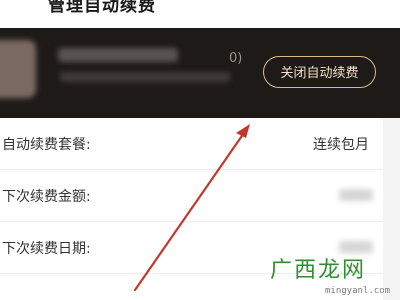 This screenshot has height=300, width=400. I want to click on watermark-text: 广西龙网, so click(318, 270).